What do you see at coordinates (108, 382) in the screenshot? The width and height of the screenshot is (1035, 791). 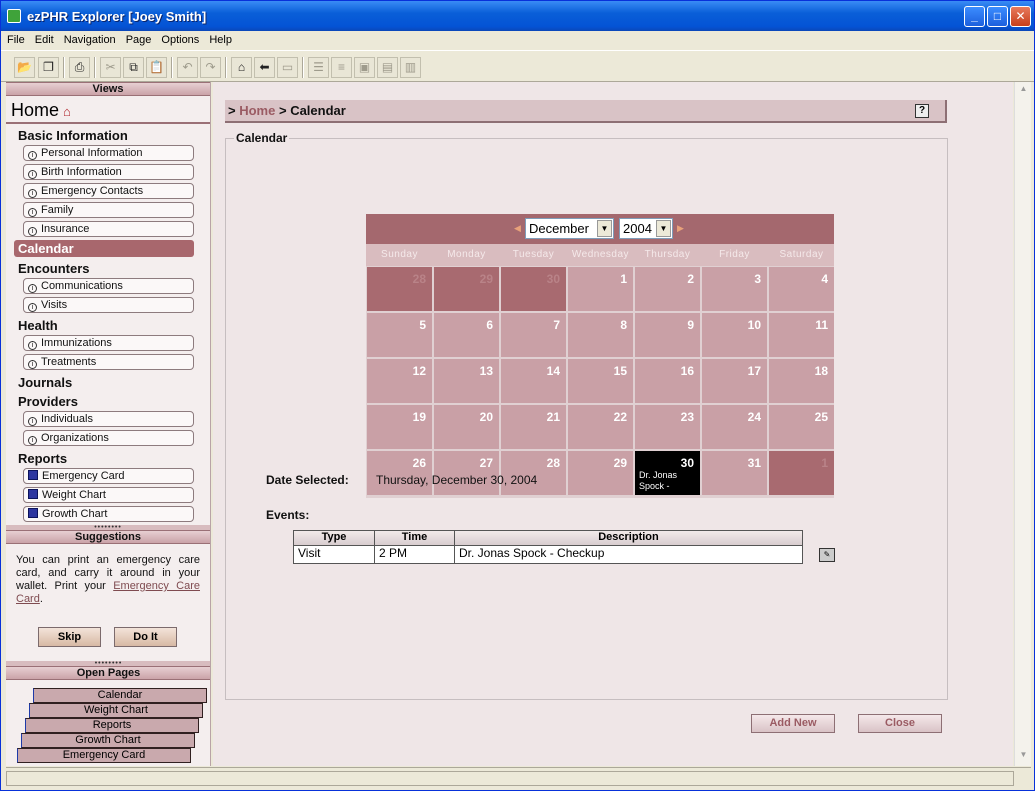 I see `section-journals: Journals` at bounding box center [108, 382].